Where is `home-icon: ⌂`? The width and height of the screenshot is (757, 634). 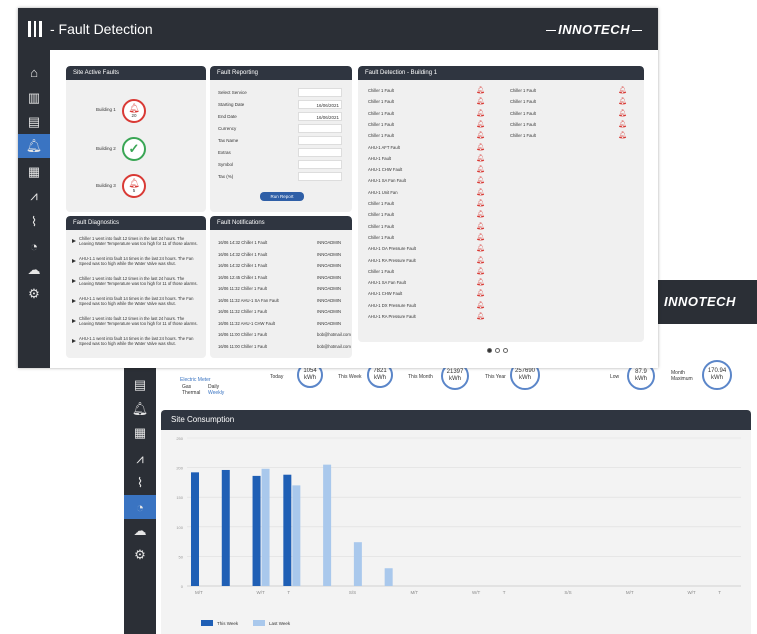
home-icon: ⌂ is located at coordinates (34, 72).